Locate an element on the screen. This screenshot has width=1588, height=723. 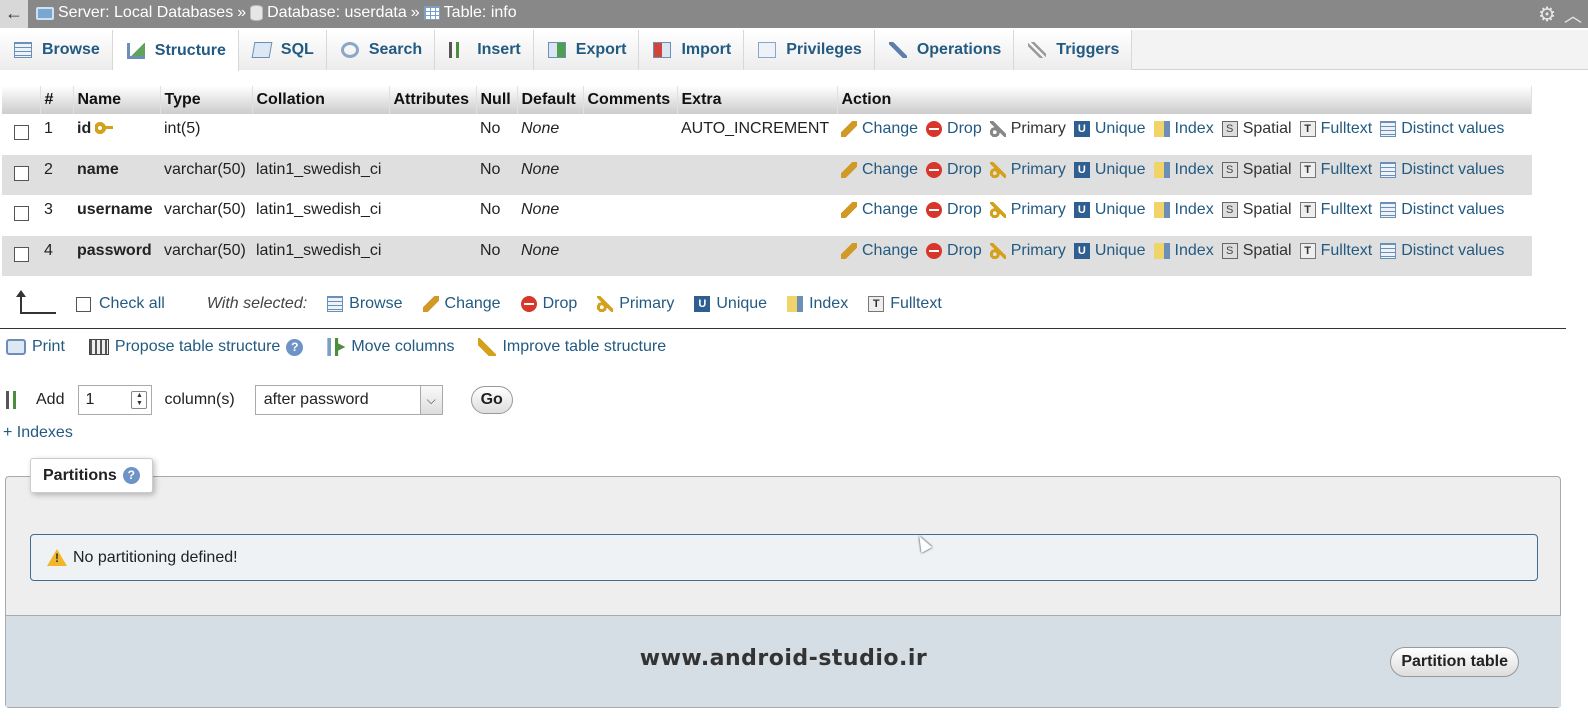
cell-extra is located at coordinates (757, 255).